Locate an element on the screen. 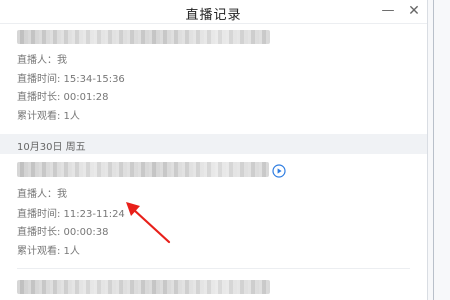 The width and height of the screenshot is (450, 300). window-border is located at coordinates (433, 150).